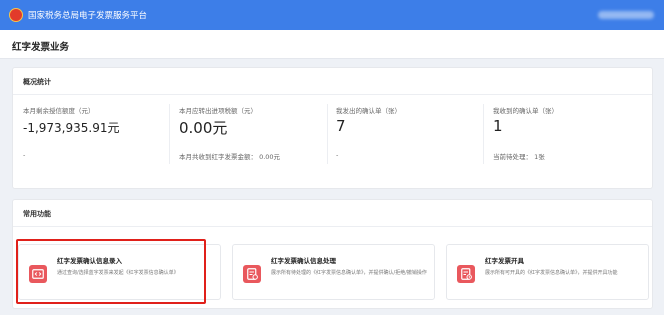 The image size is (664, 315). What do you see at coordinates (71, 128) in the screenshot?
I see `stat-value: -1,973,935.91元` at bounding box center [71, 128].